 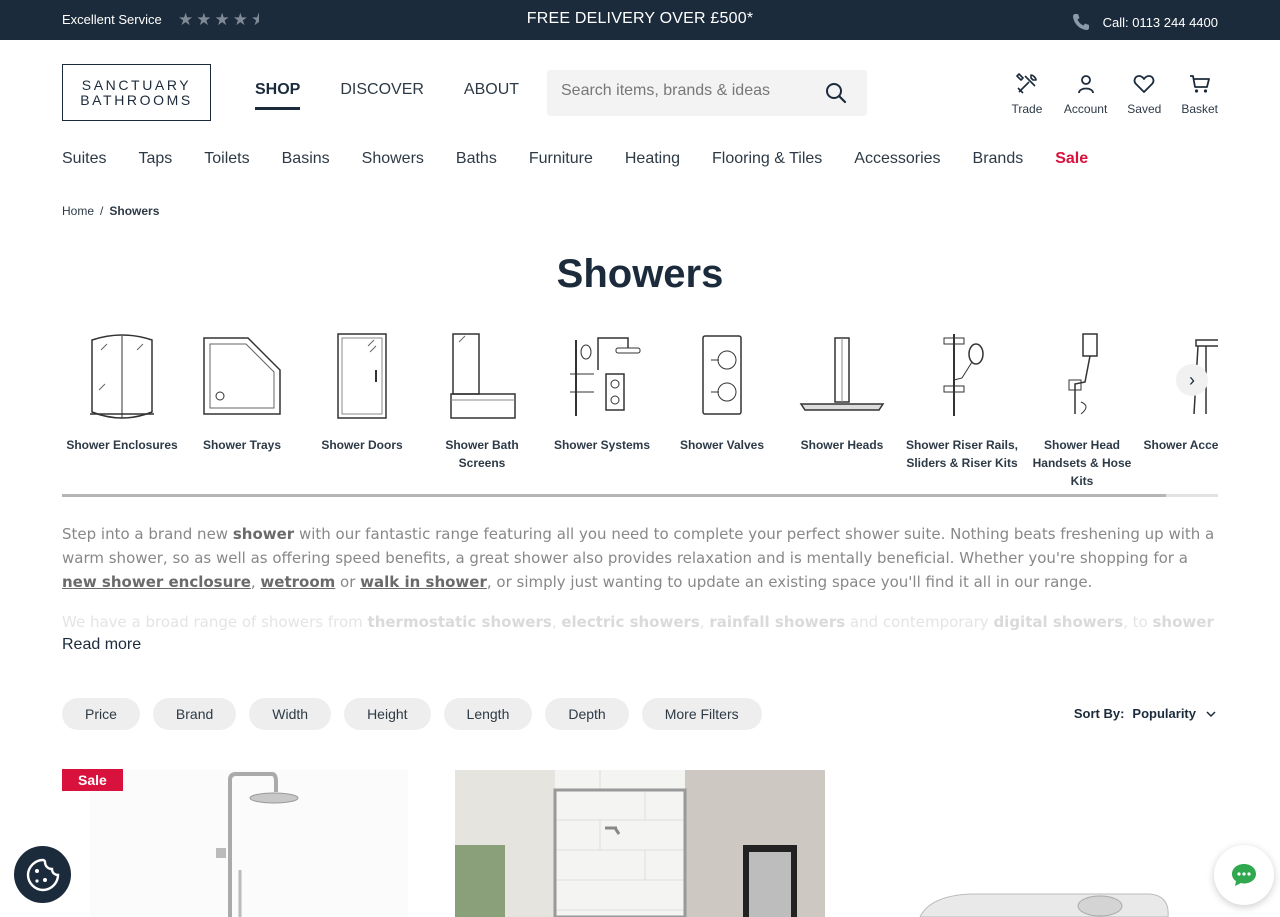 I want to click on riser-rail-icon, so click(x=963, y=375).